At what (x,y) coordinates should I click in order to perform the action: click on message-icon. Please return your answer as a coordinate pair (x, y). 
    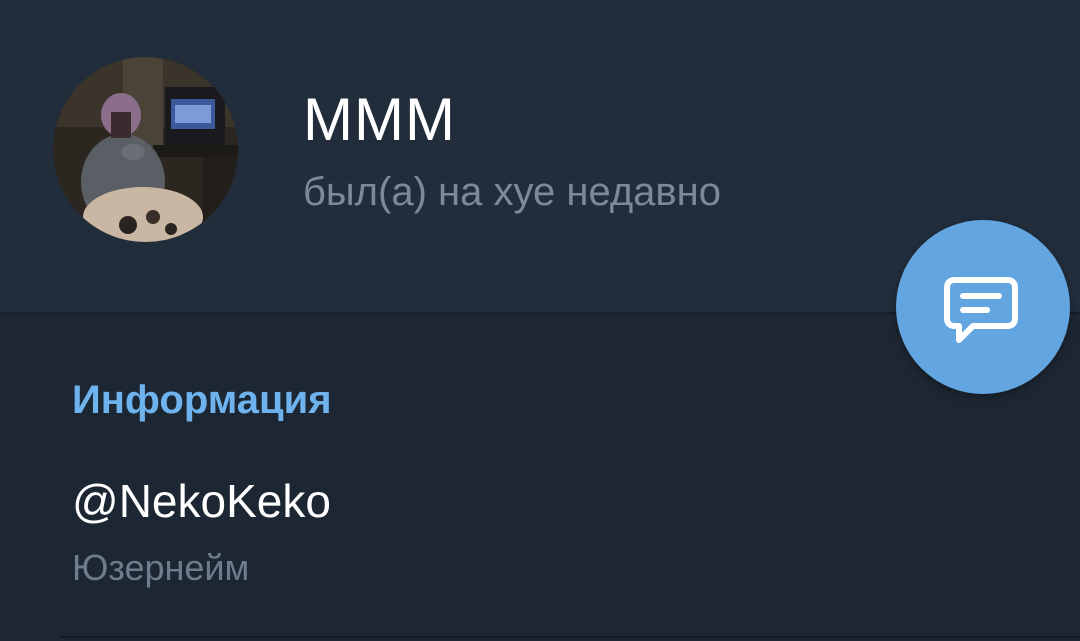
    Looking at the image, I should click on (981, 310).